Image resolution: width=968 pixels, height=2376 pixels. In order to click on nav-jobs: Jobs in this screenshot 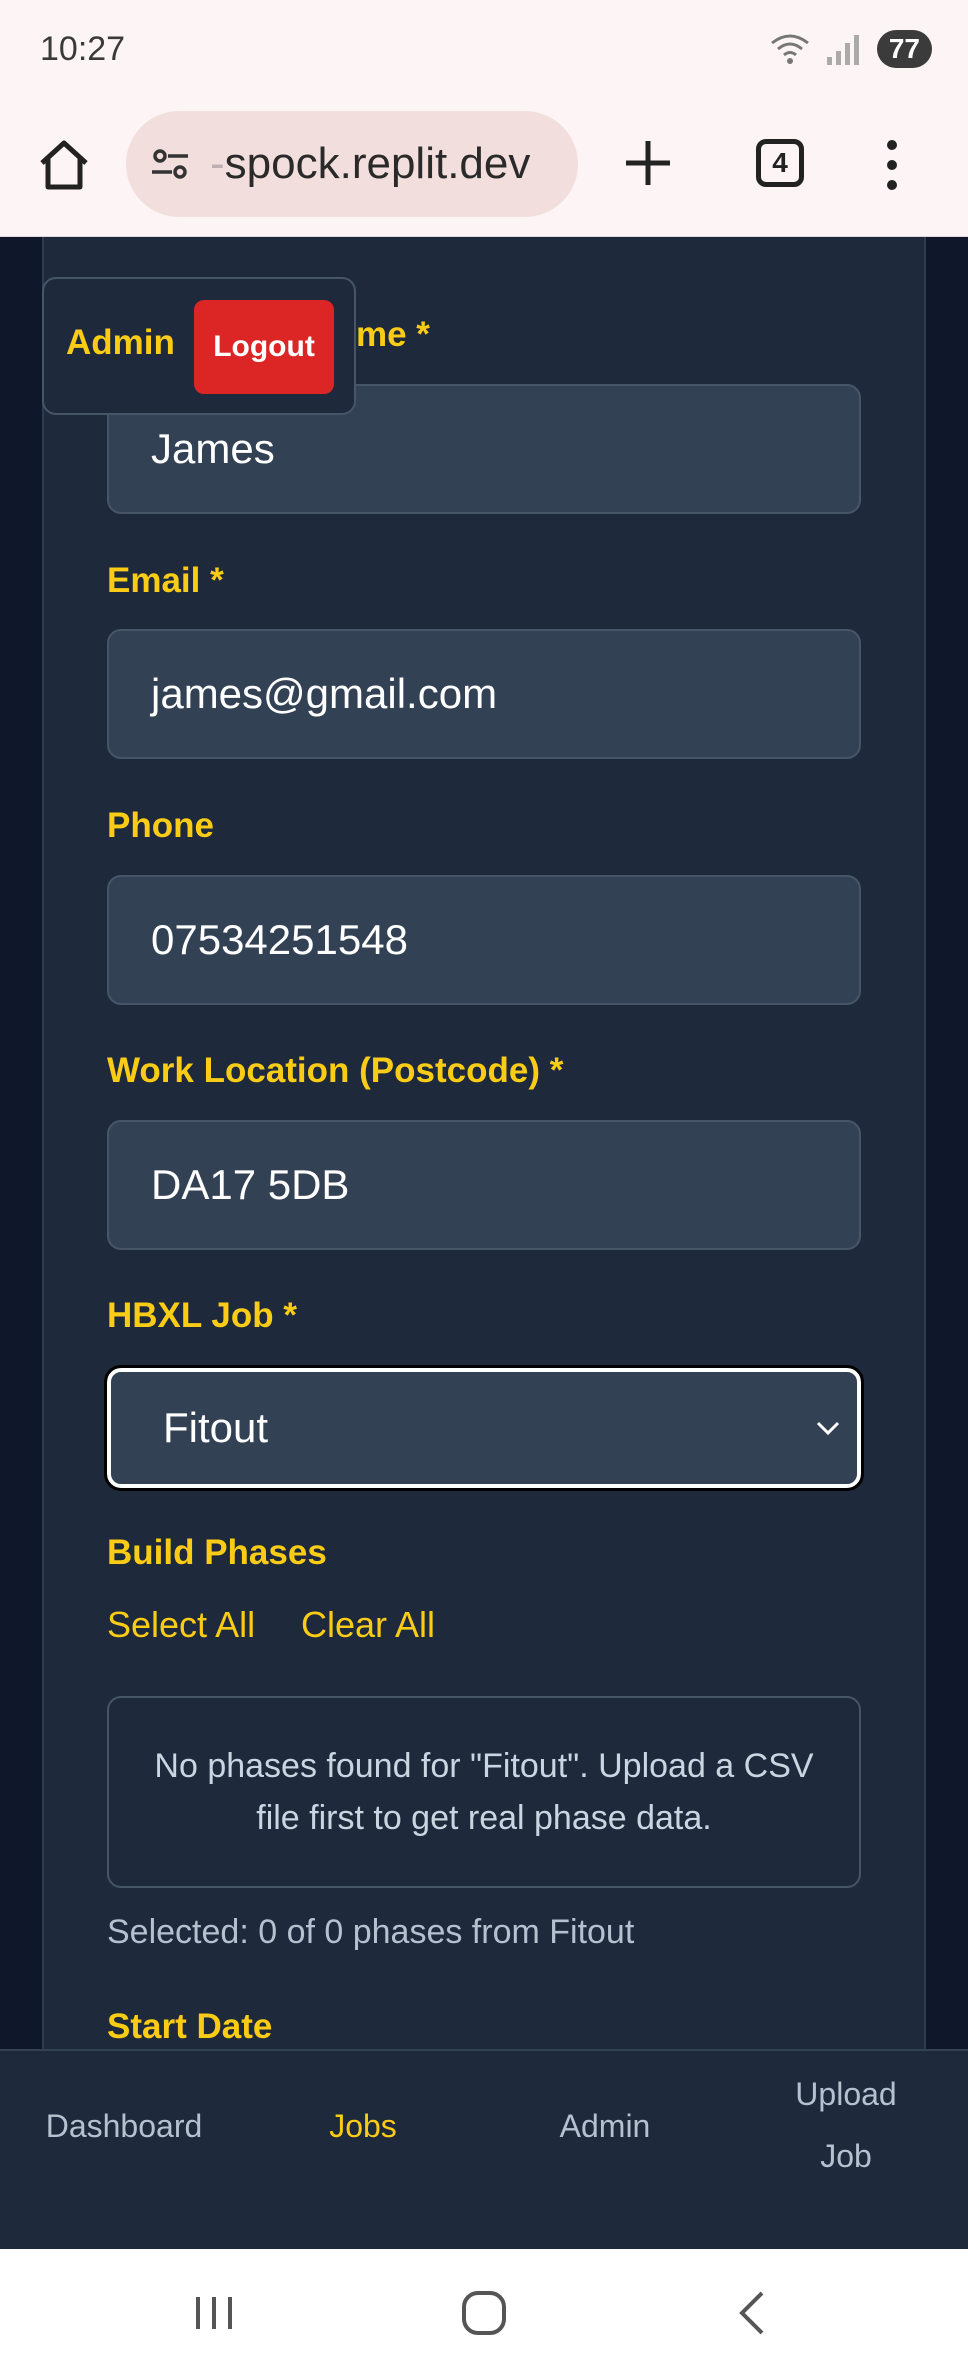, I will do `click(363, 2126)`.